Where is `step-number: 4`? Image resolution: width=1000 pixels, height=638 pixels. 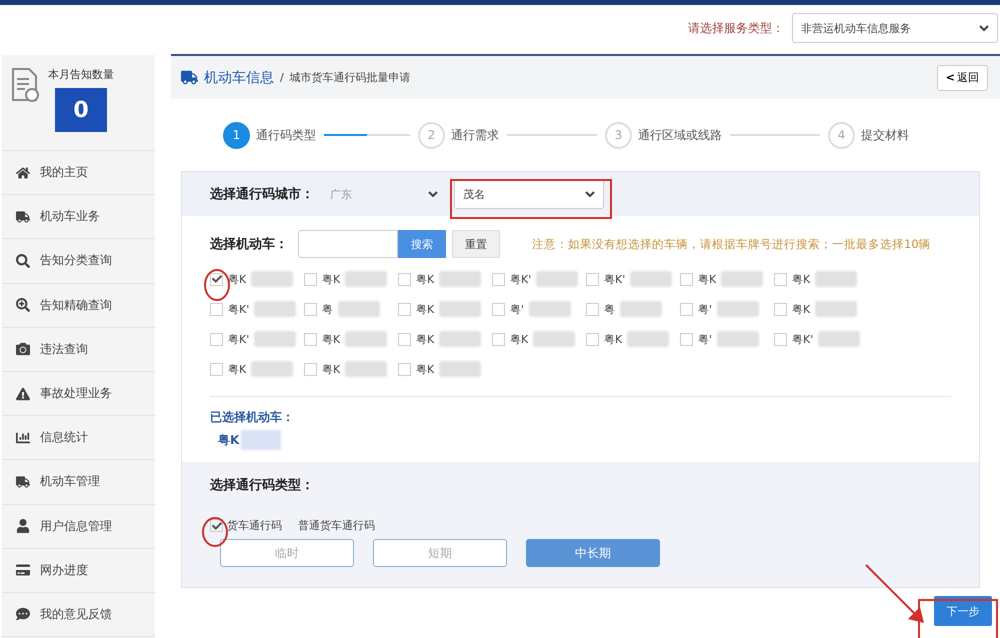 step-number: 4 is located at coordinates (841, 135).